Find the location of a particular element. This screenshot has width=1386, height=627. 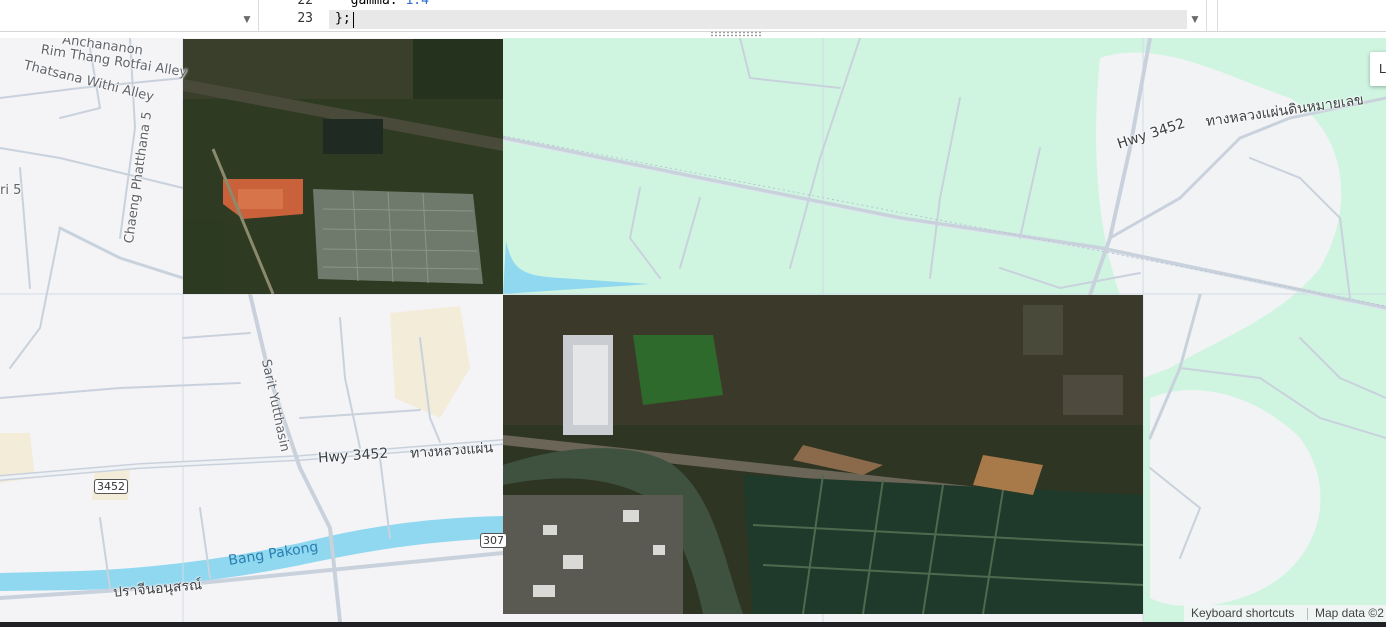

active-line-highlight is located at coordinates (758, 19).